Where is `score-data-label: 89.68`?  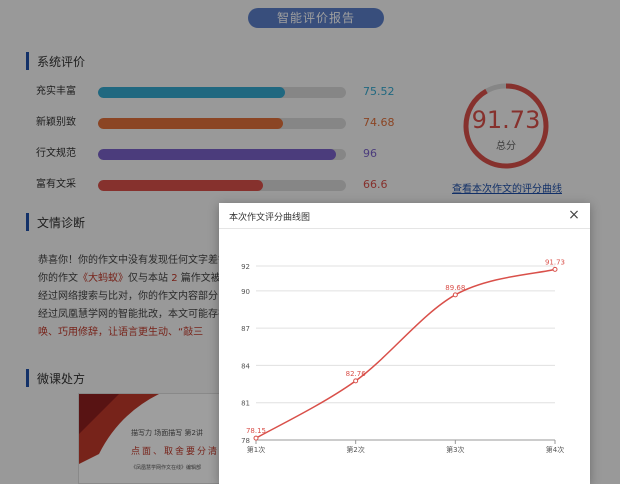
score-data-label: 89.68 is located at coordinates (455, 288).